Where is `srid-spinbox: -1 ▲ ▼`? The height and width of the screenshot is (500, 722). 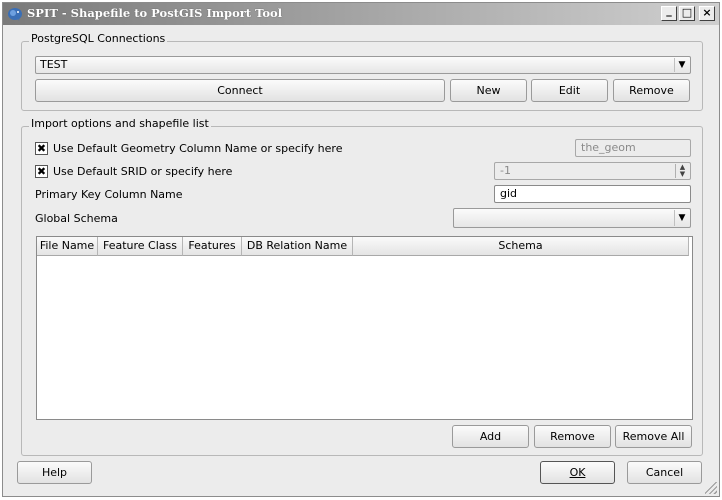 srid-spinbox: -1 ▲ ▼ is located at coordinates (592, 171).